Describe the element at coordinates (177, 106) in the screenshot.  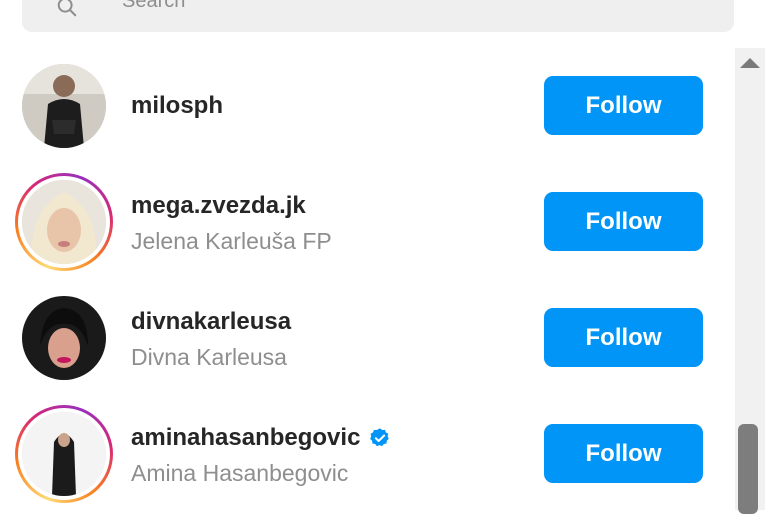
I see `username: milosph` at that location.